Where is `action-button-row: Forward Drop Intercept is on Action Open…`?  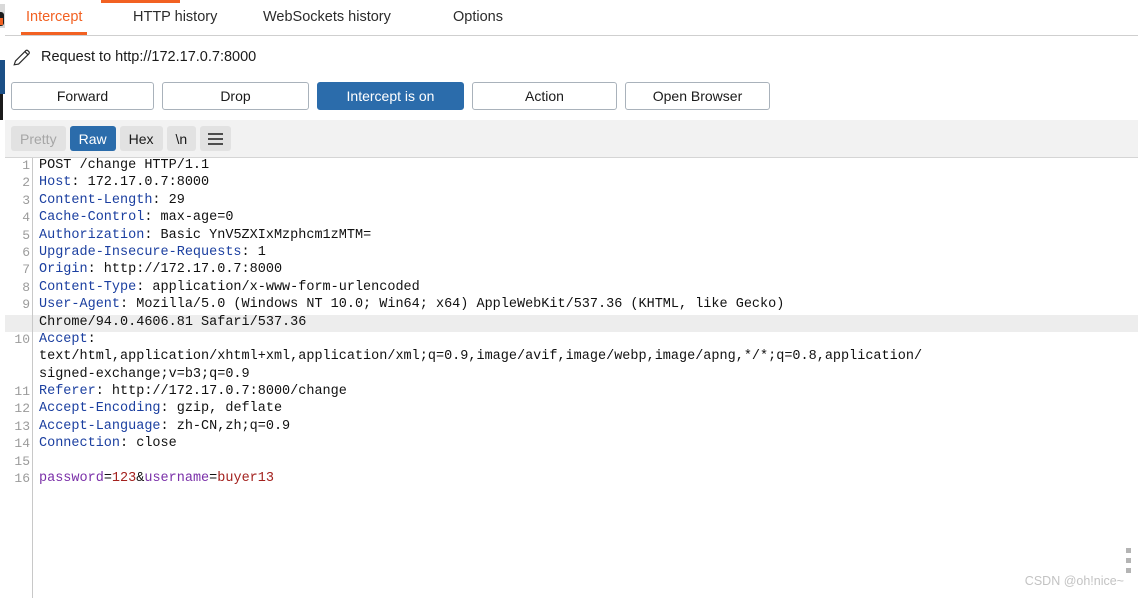 action-button-row: Forward Drop Intercept is on Action Open… is located at coordinates (390, 96).